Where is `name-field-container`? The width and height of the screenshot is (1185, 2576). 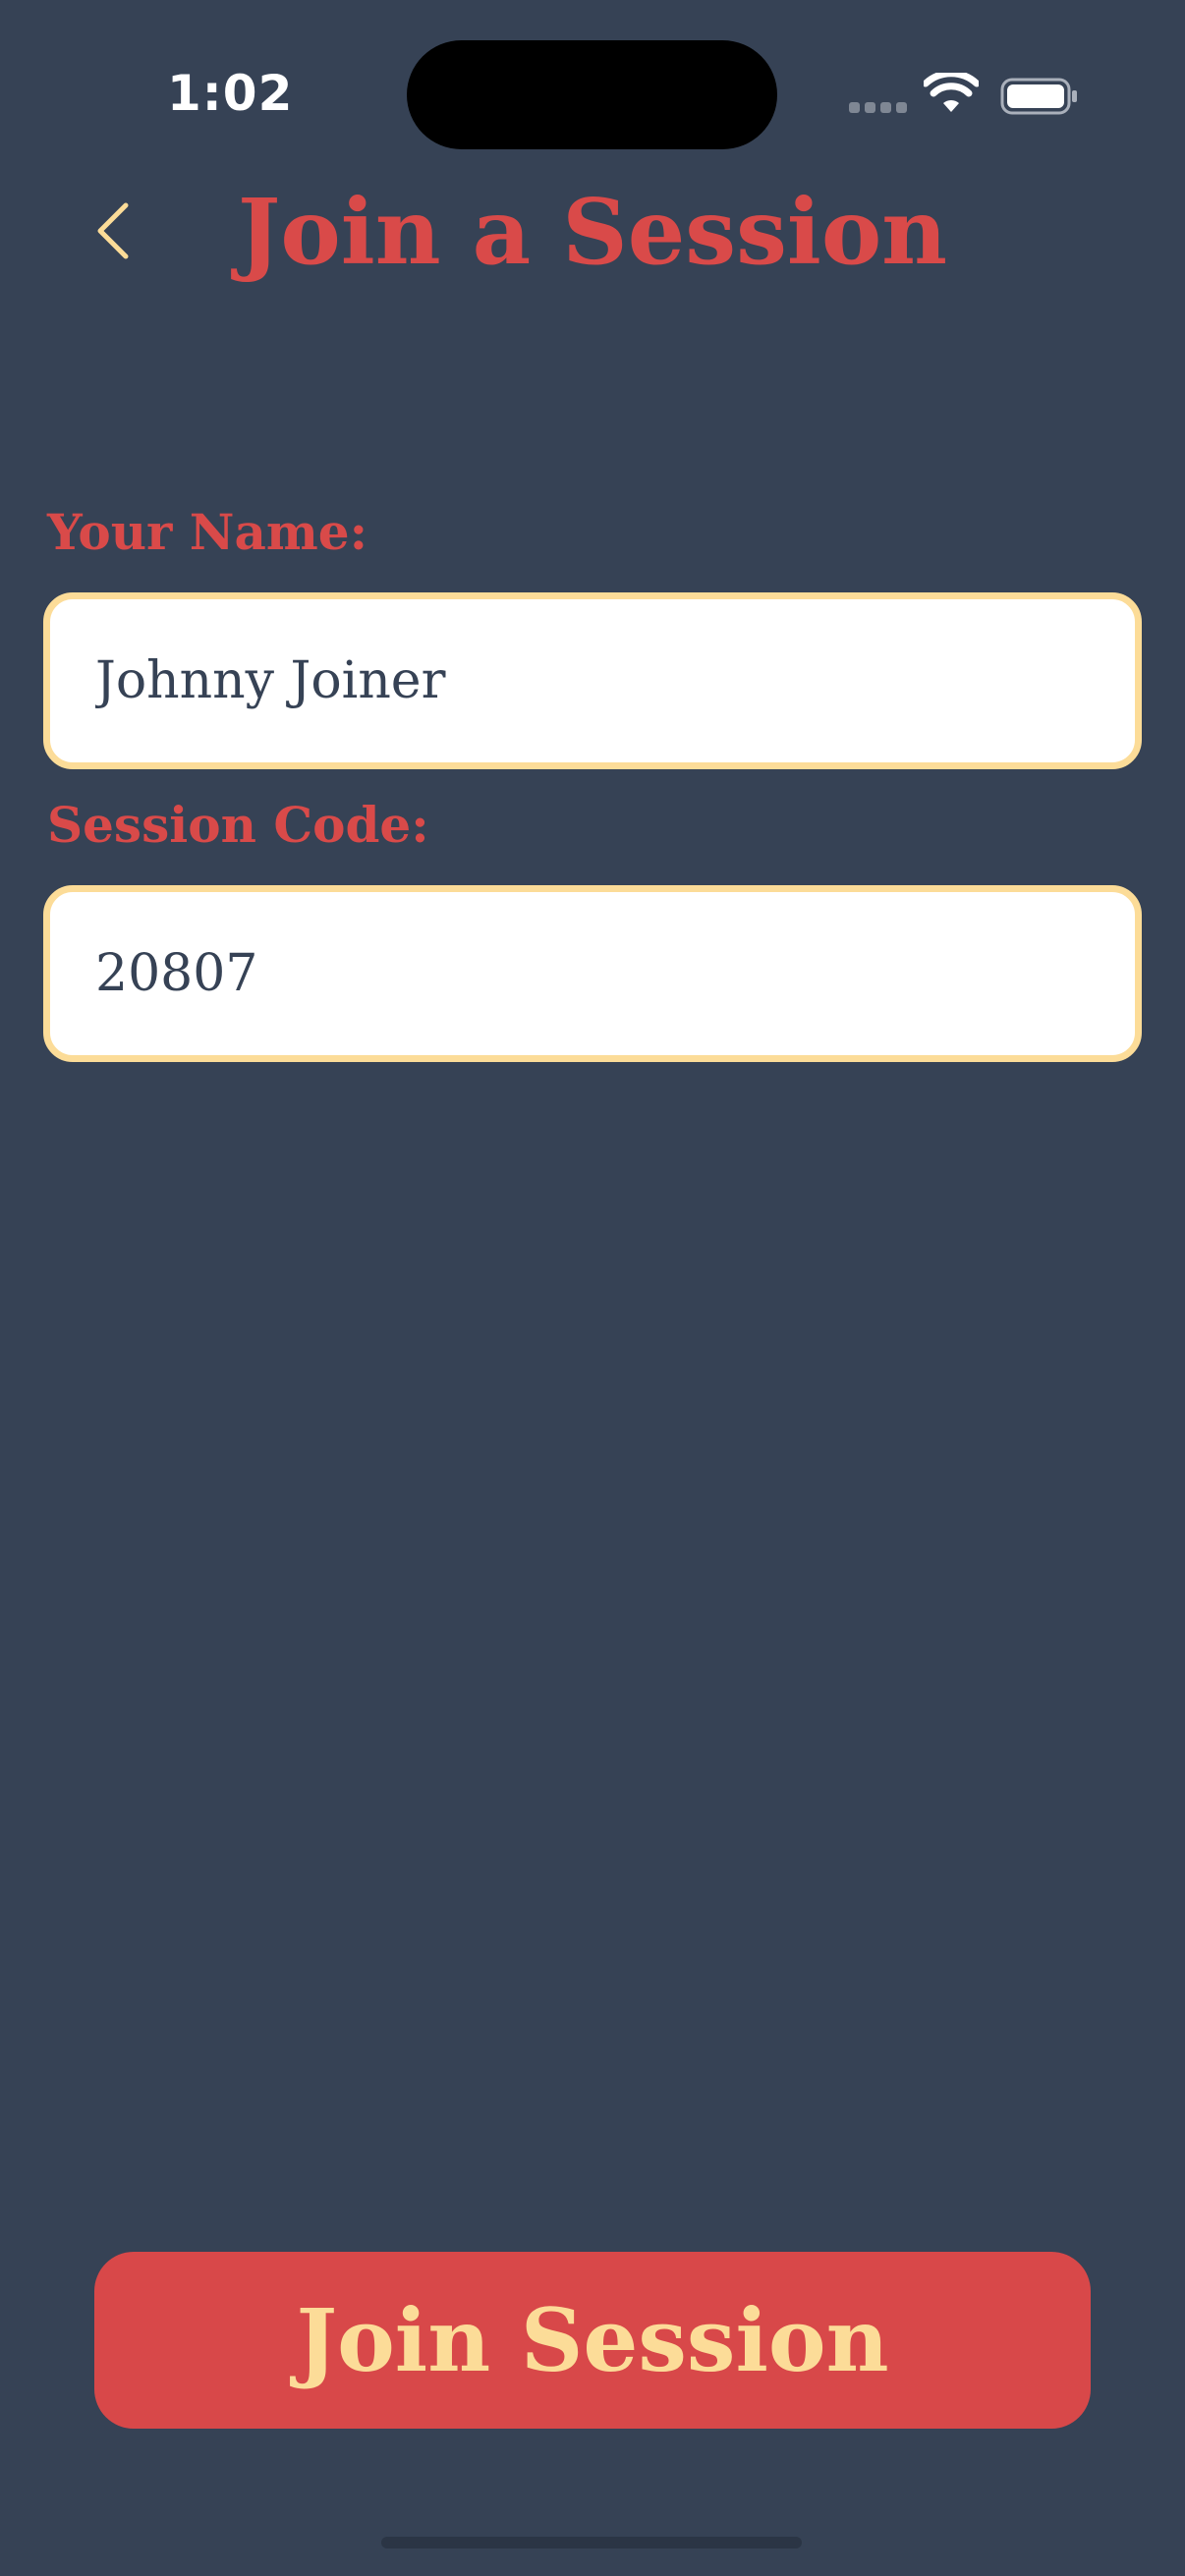
name-field-container is located at coordinates (592, 680).